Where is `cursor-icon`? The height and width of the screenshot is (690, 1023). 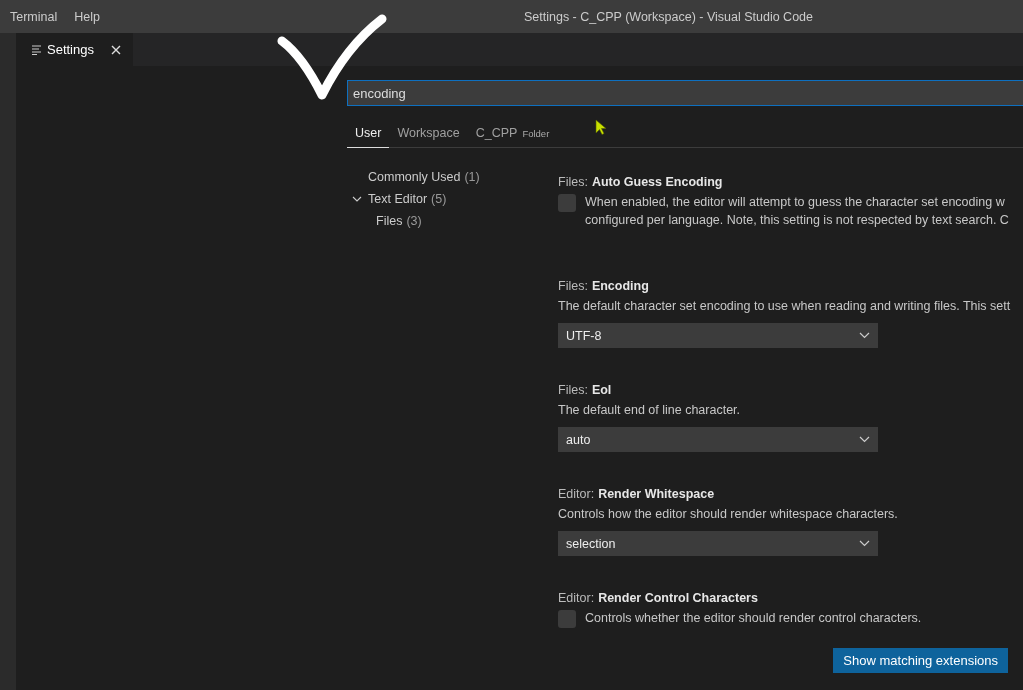 cursor-icon is located at coordinates (601, 127).